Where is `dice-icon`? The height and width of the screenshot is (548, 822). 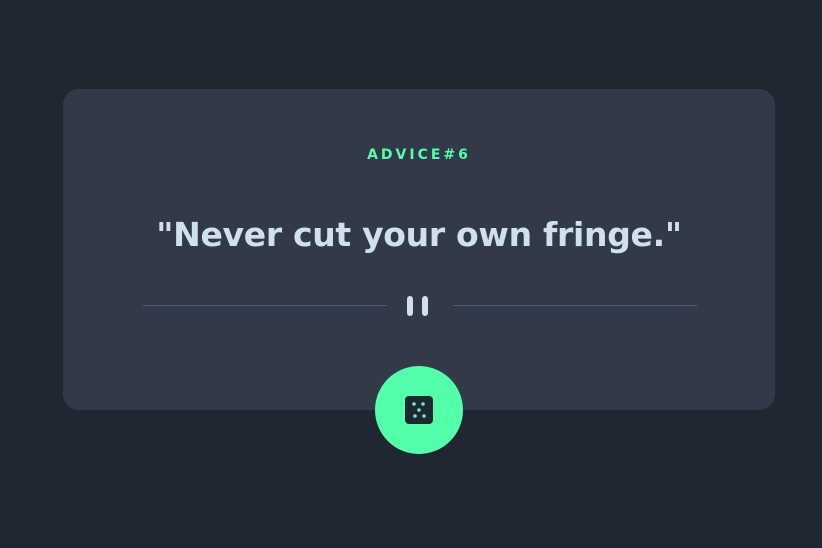 dice-icon is located at coordinates (419, 410).